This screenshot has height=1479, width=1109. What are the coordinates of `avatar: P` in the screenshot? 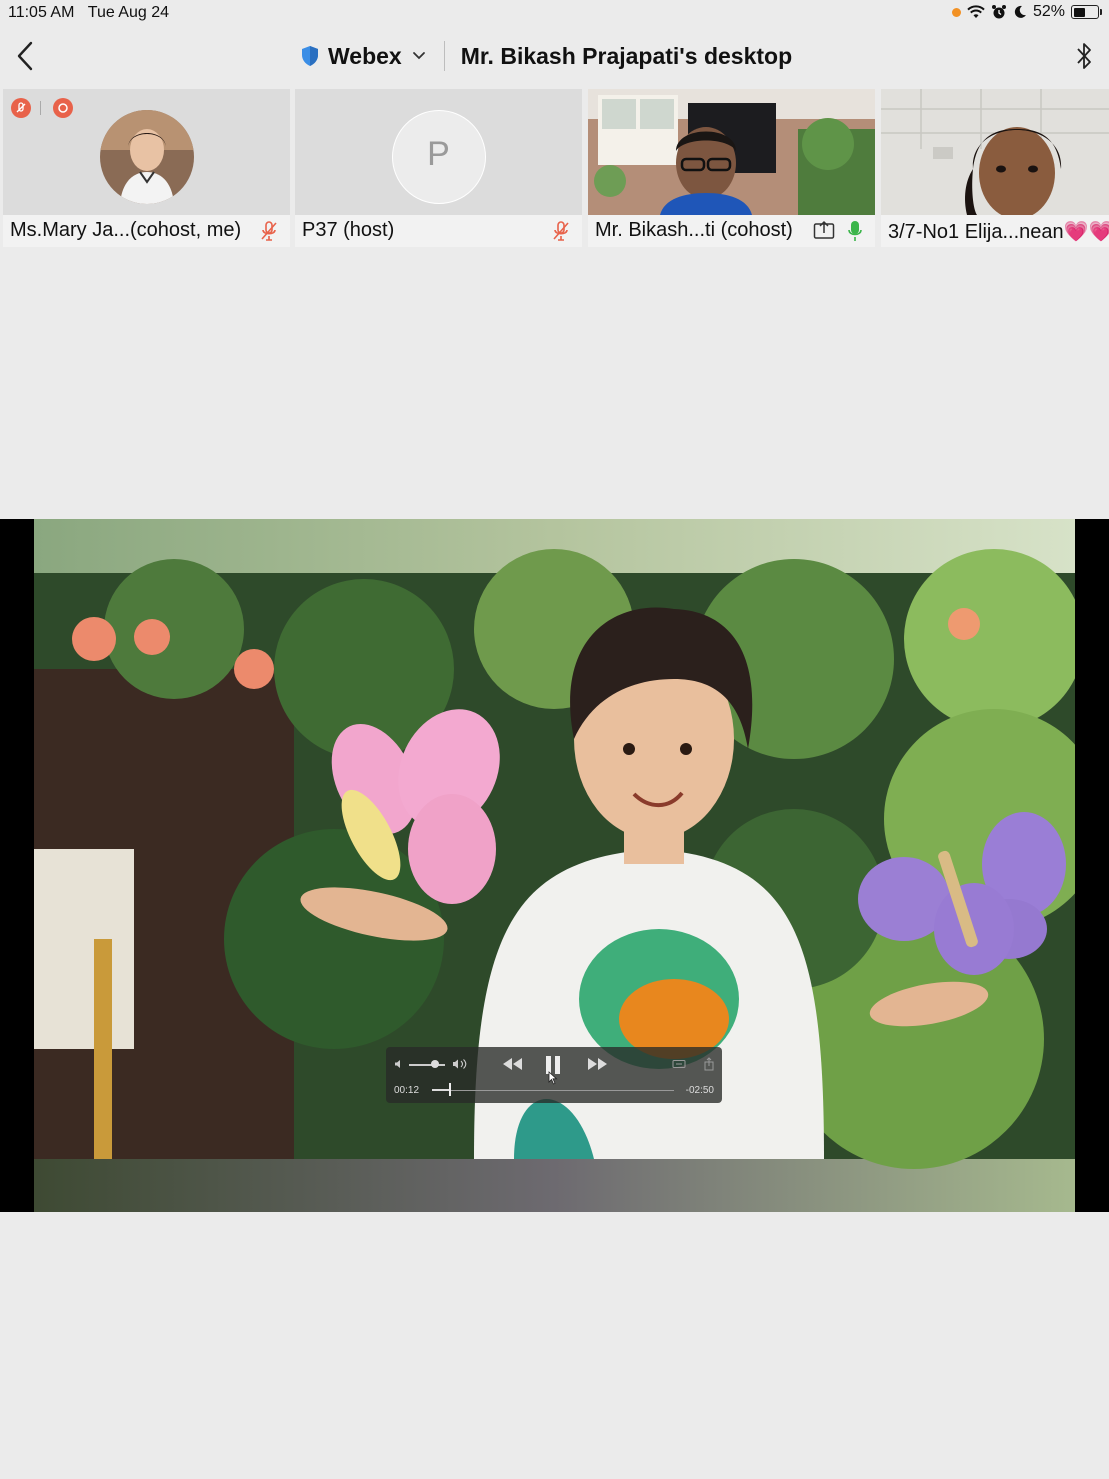 It's located at (438, 157).